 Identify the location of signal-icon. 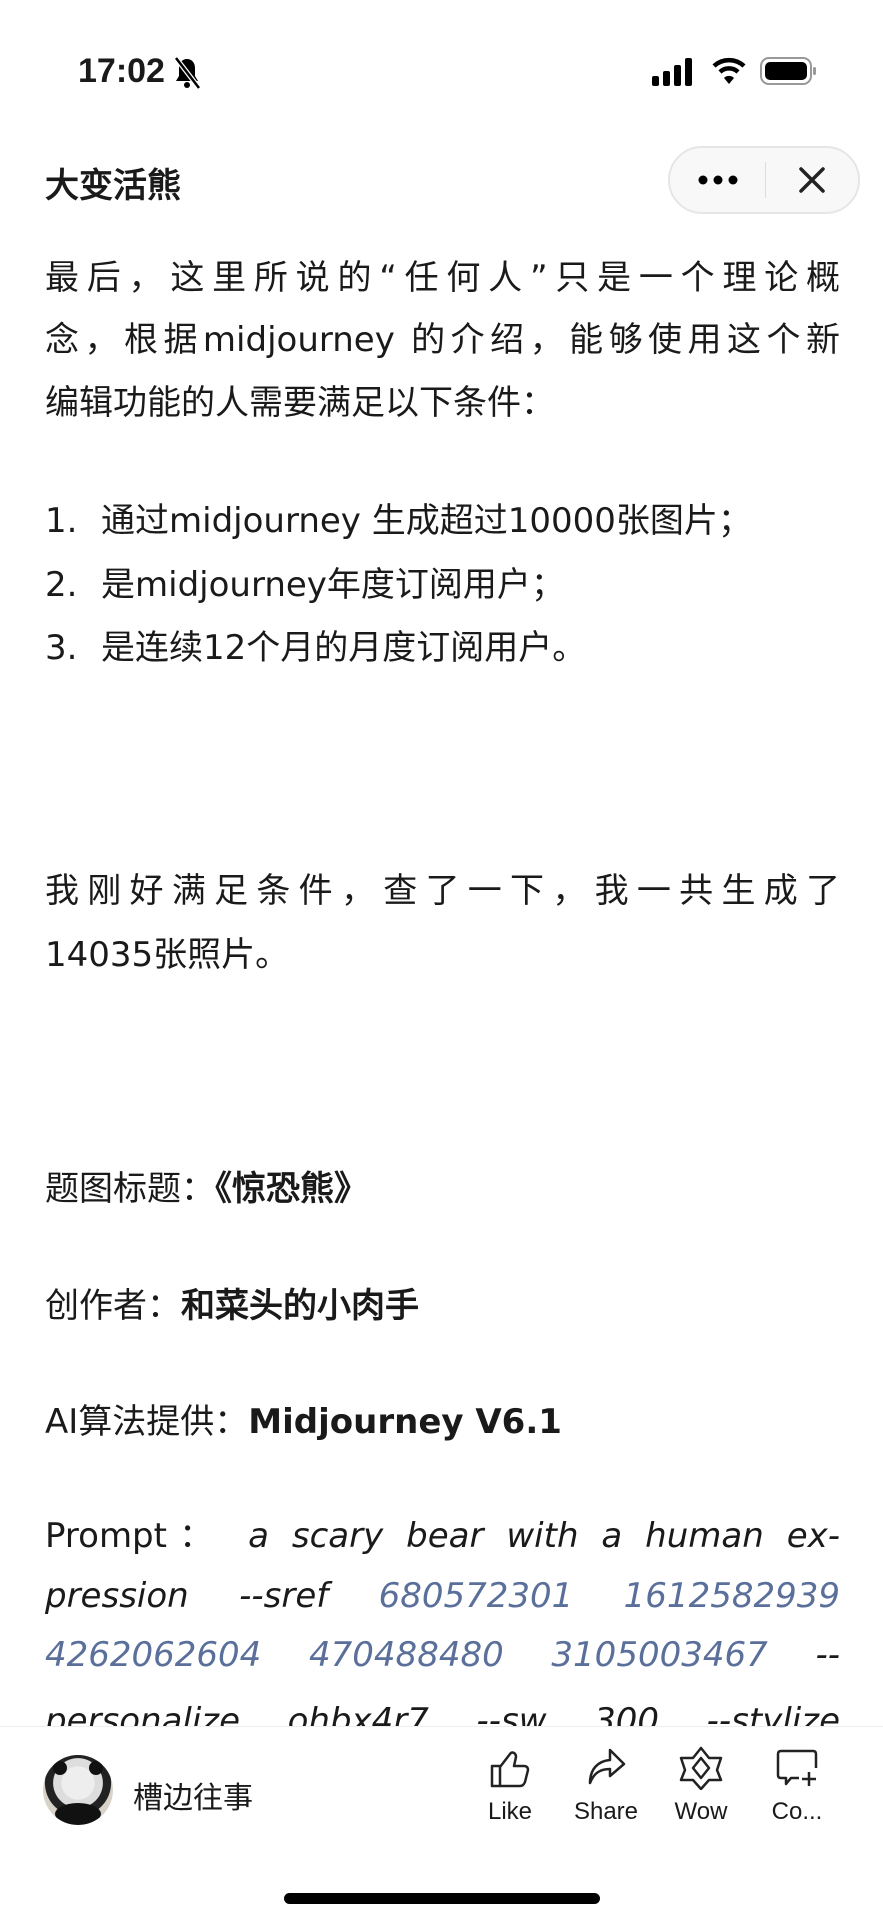
(672, 72).